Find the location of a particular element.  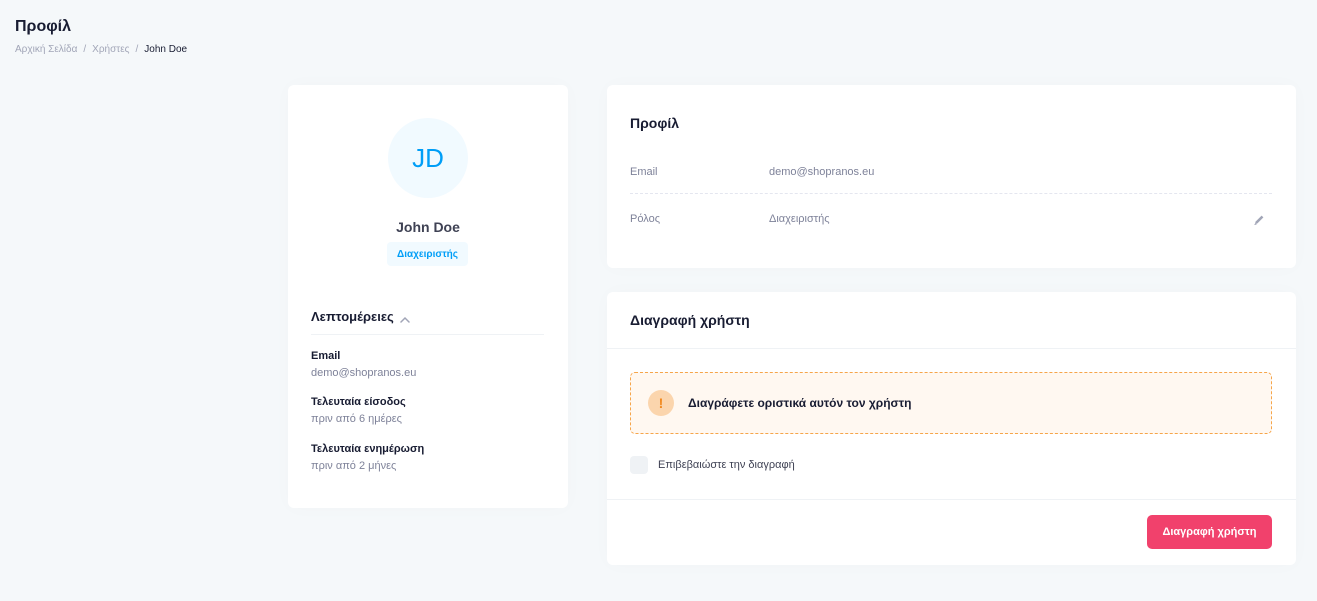

row-divider is located at coordinates (951, 193).